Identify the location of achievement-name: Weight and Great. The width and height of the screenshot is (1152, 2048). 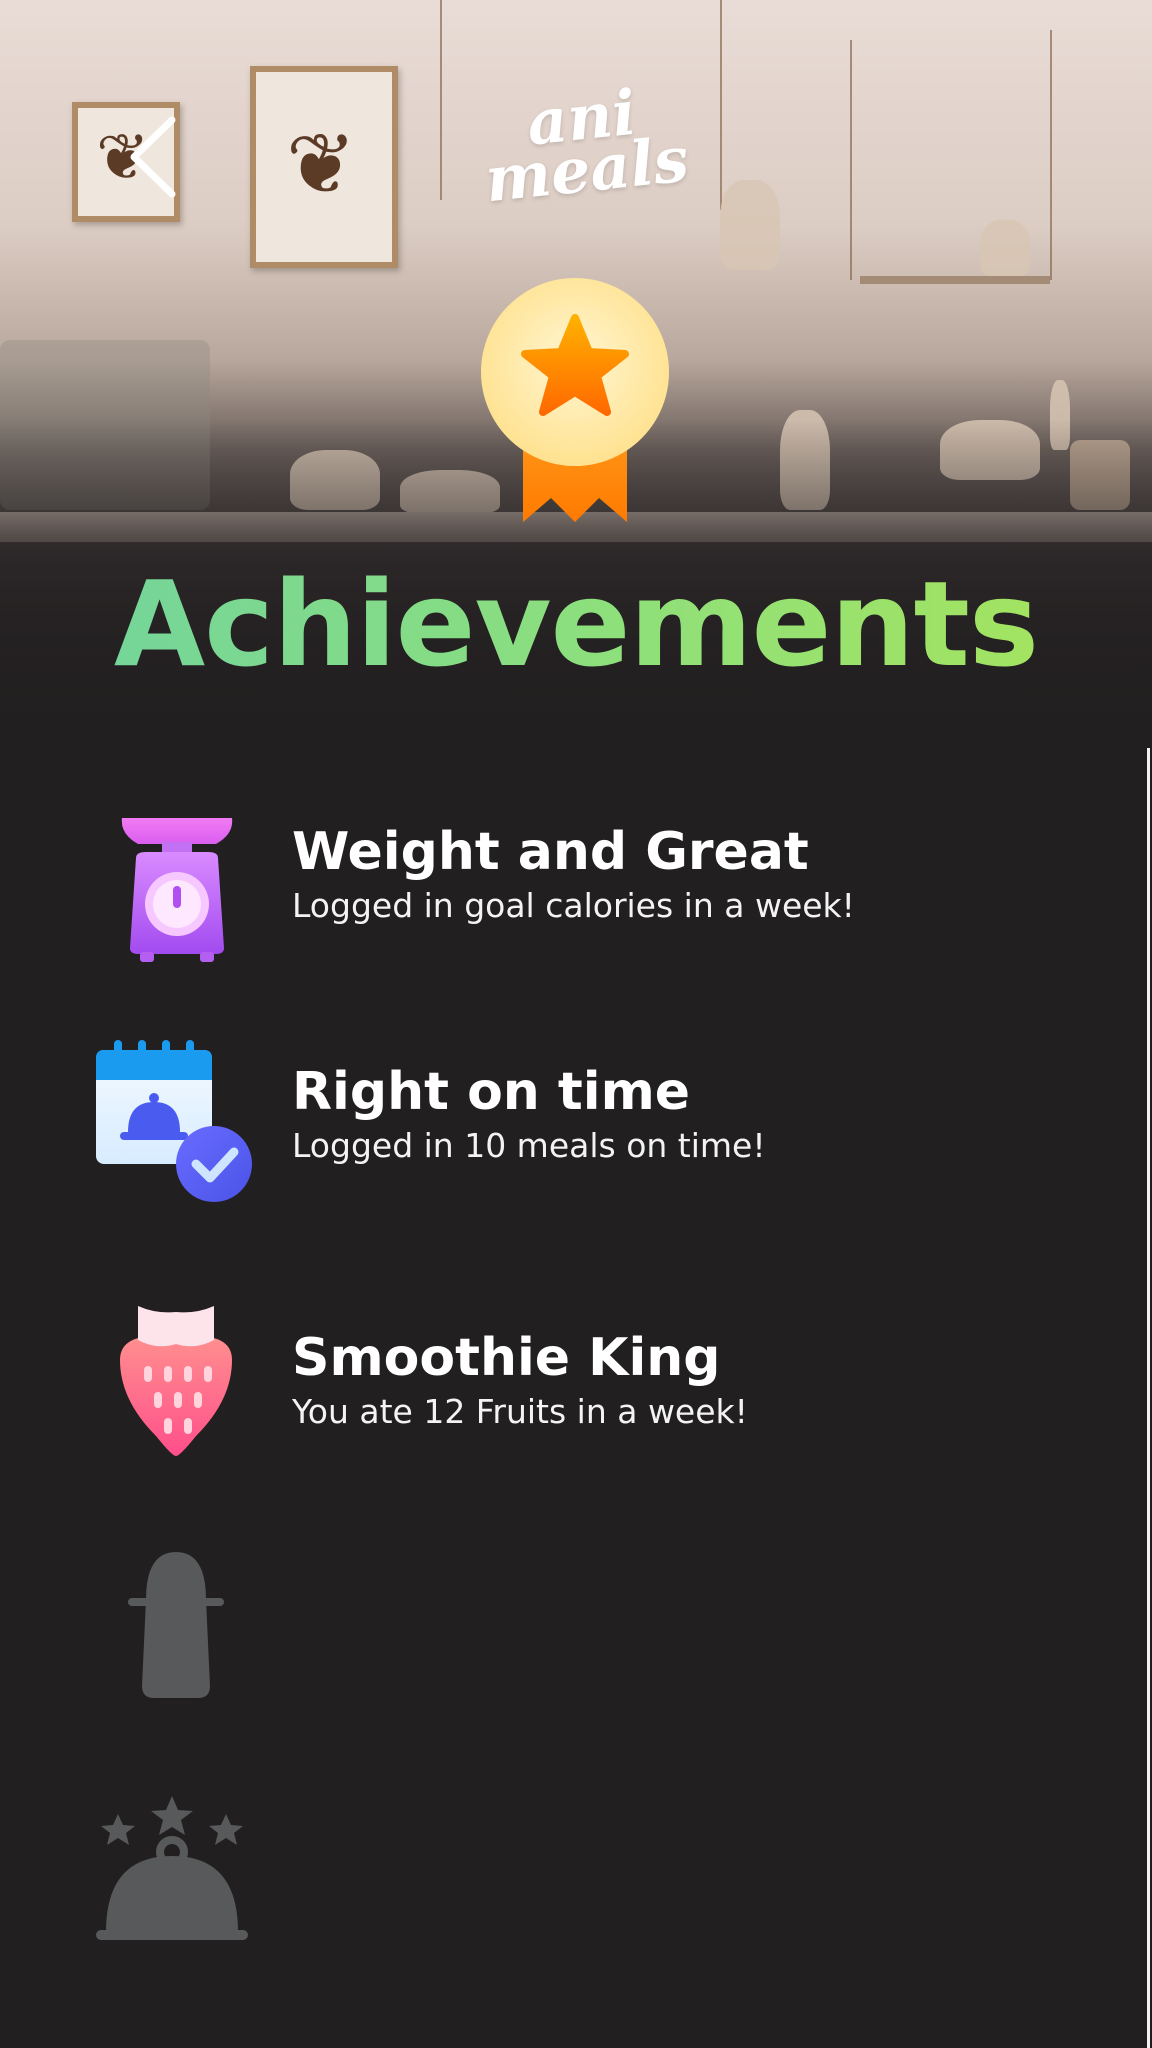
(550, 852).